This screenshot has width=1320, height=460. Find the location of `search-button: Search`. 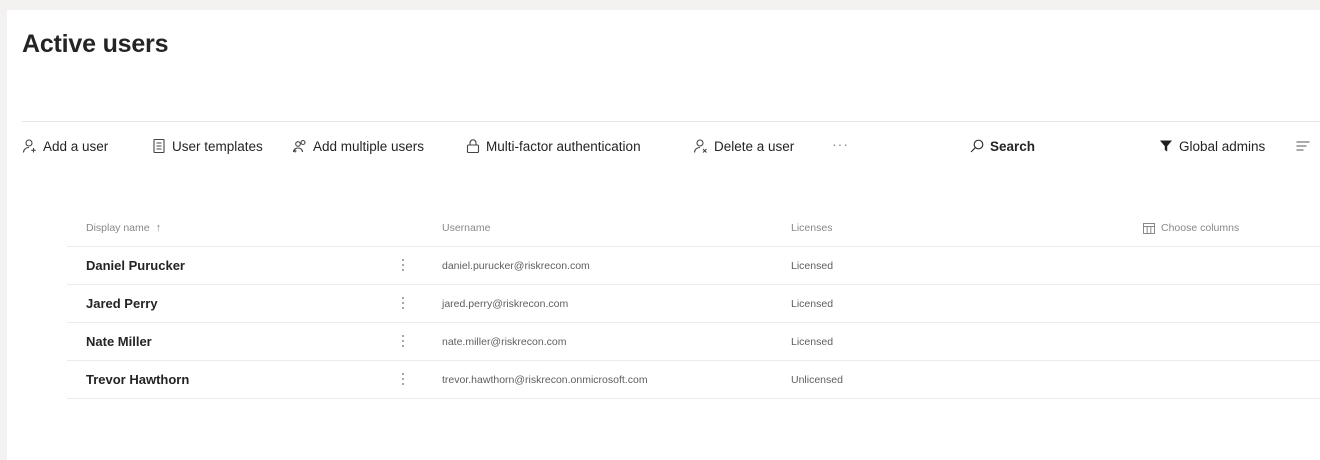

search-button: Search is located at coordinates (1002, 146).